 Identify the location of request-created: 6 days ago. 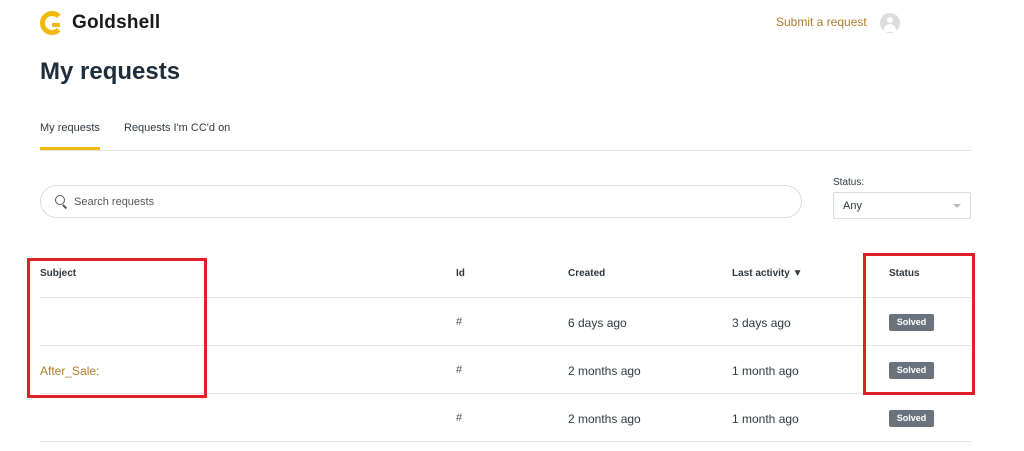
(597, 323).